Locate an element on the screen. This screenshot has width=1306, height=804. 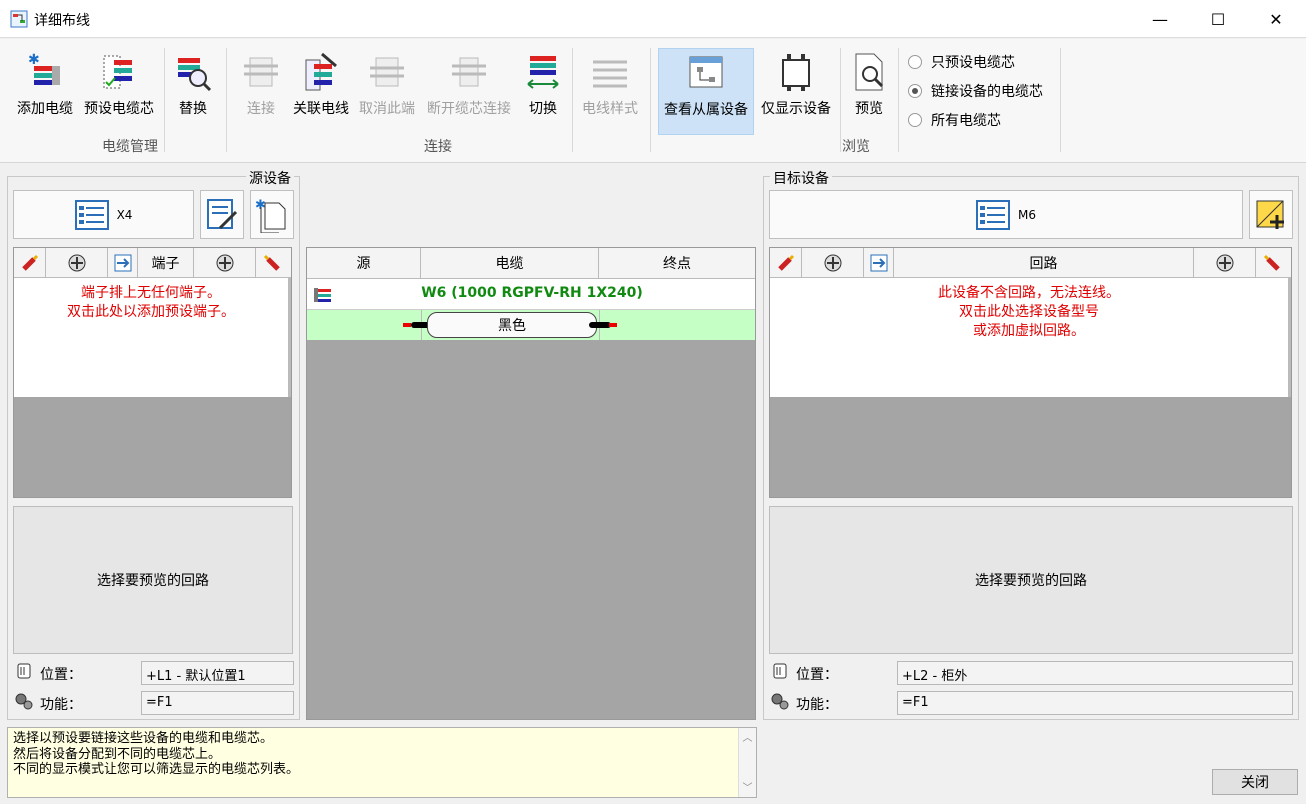
target-location-label: 位置： is located at coordinates (817, 675).